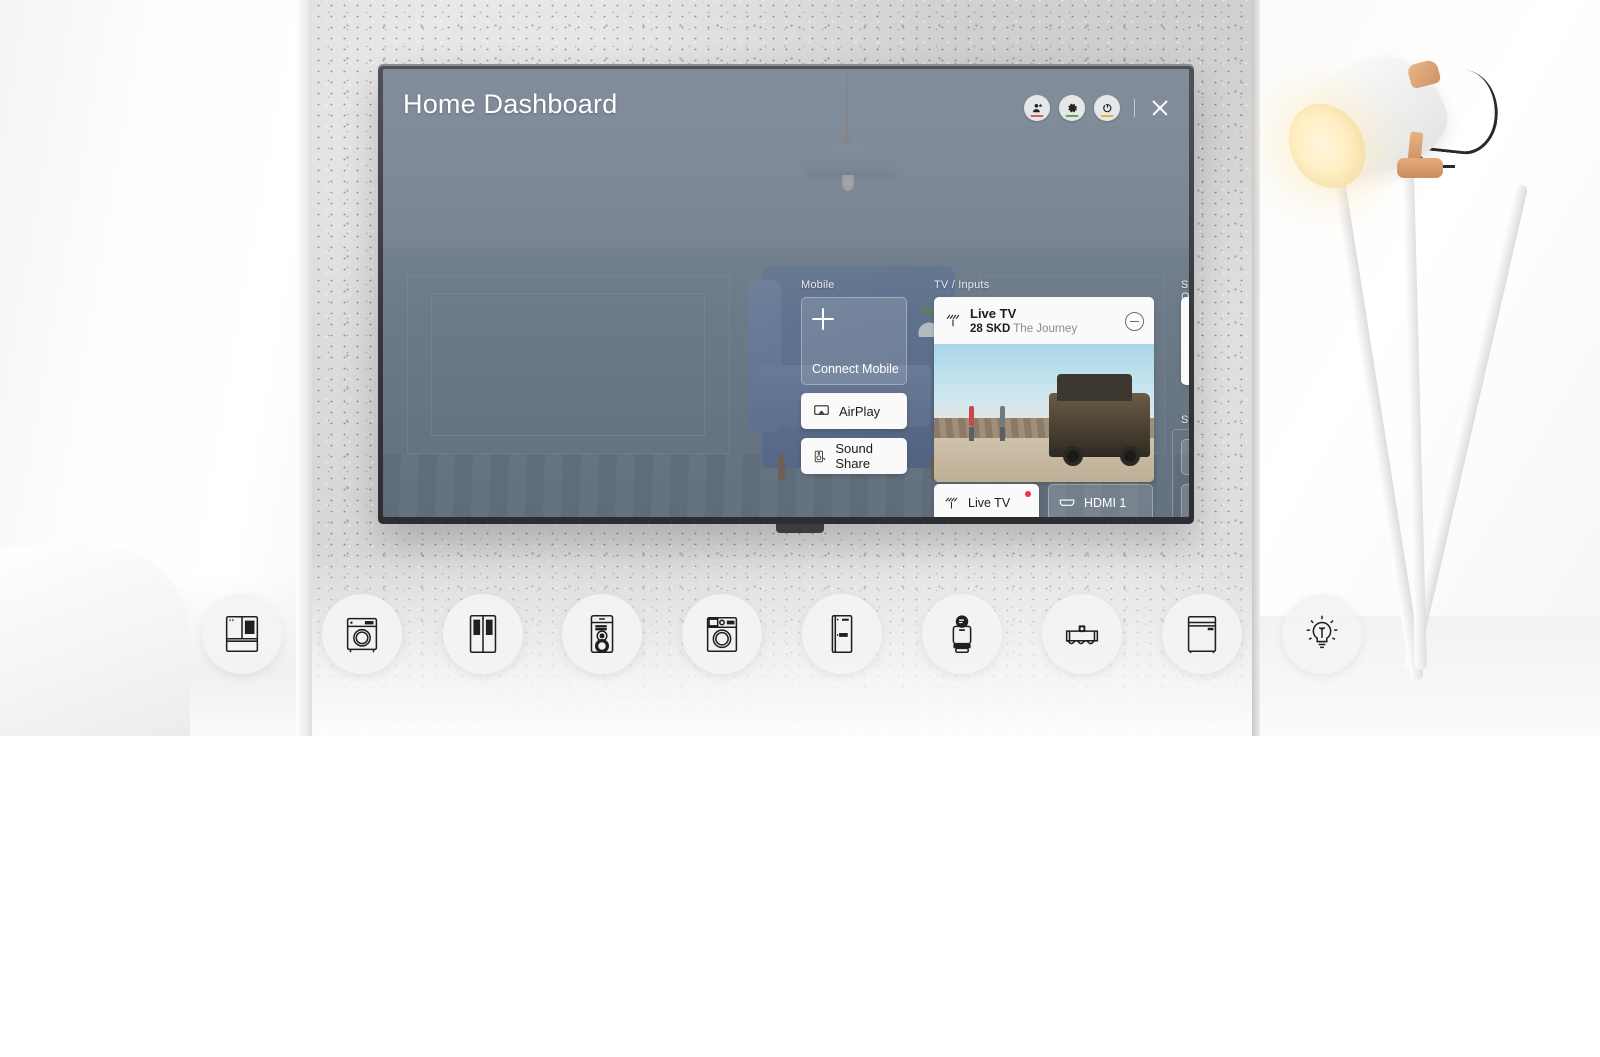  What do you see at coordinates (820, 456) in the screenshot?
I see `sound-share-icon` at bounding box center [820, 456].